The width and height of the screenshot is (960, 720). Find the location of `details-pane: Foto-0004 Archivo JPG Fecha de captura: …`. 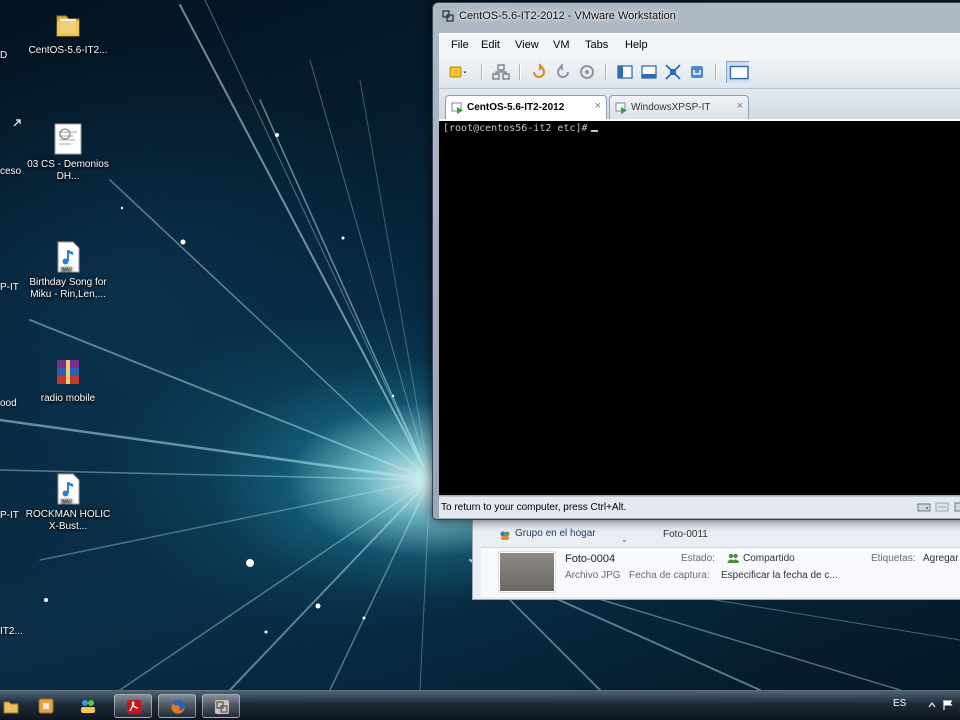

details-pane: Foto-0004 Archivo JPG Fecha de captura: … is located at coordinates (720, 572).